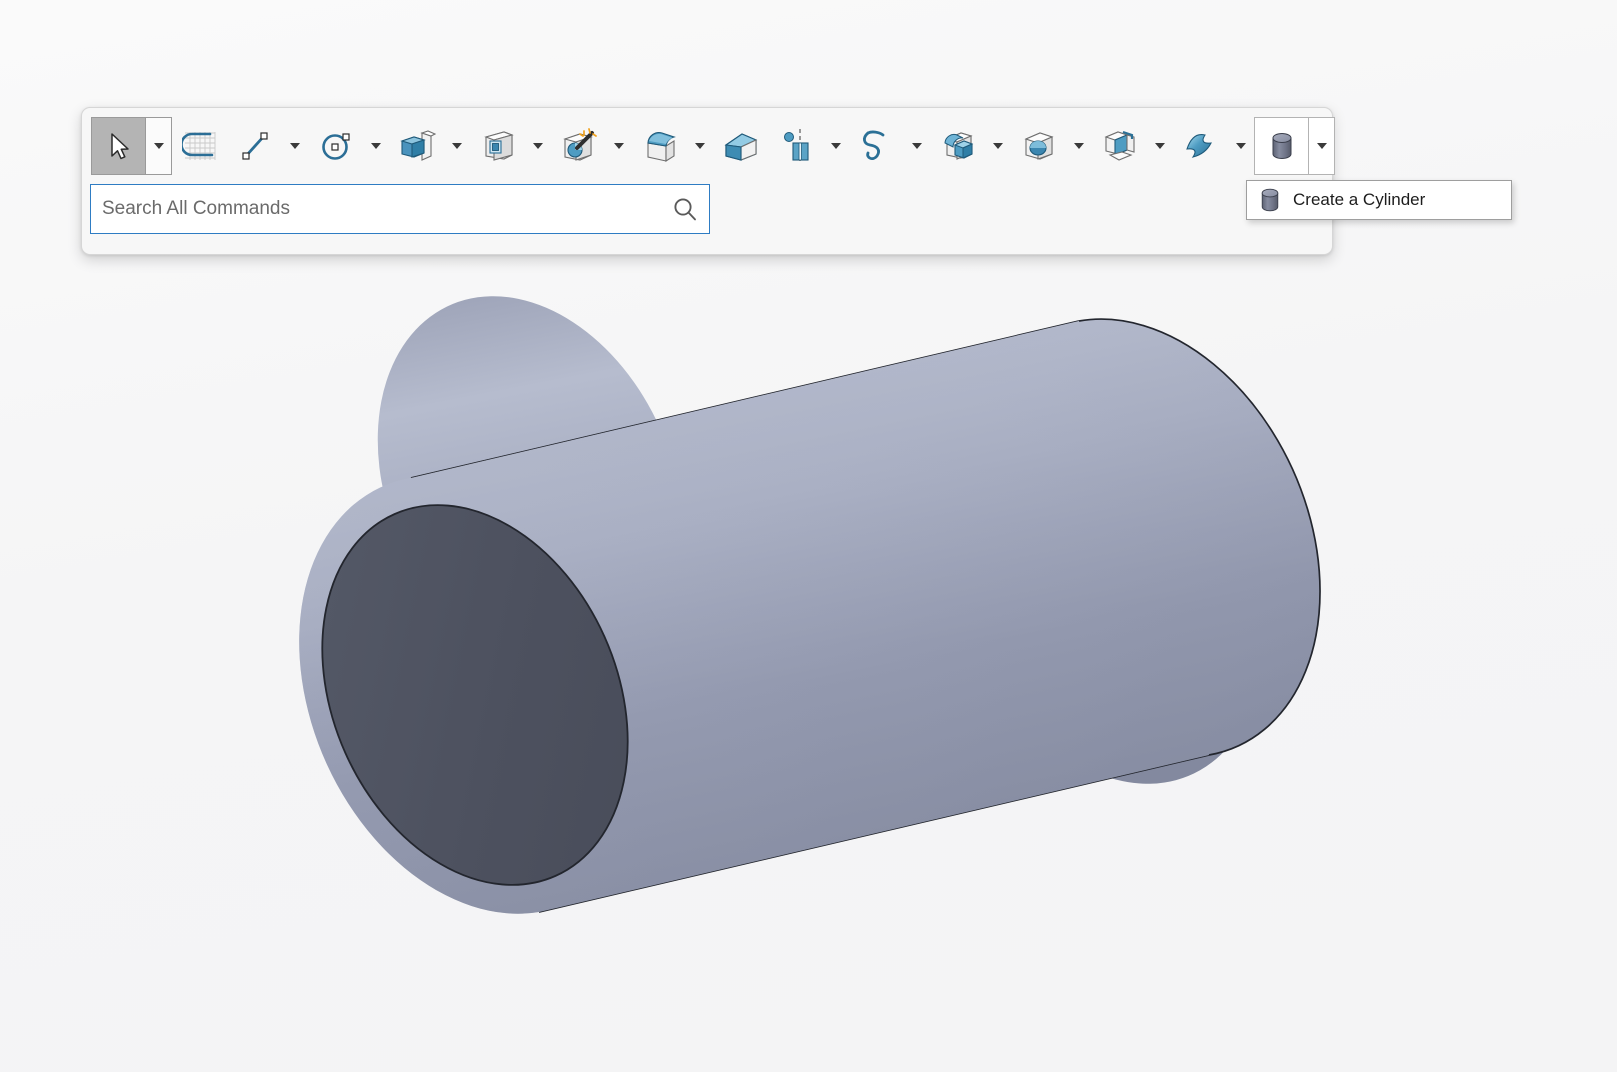  I want to click on chamfer-tool-button, so click(740, 146).